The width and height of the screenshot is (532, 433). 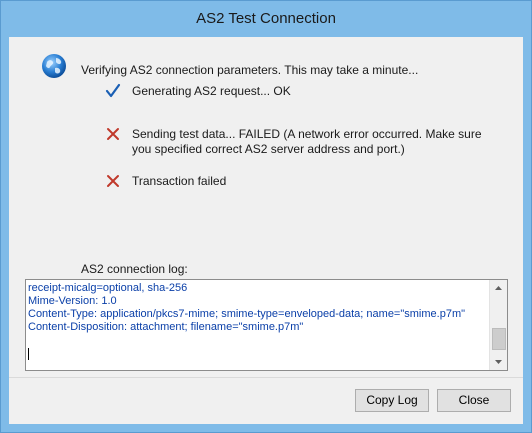 What do you see at coordinates (134, 269) in the screenshot?
I see `log-label: AS2 connection log:` at bounding box center [134, 269].